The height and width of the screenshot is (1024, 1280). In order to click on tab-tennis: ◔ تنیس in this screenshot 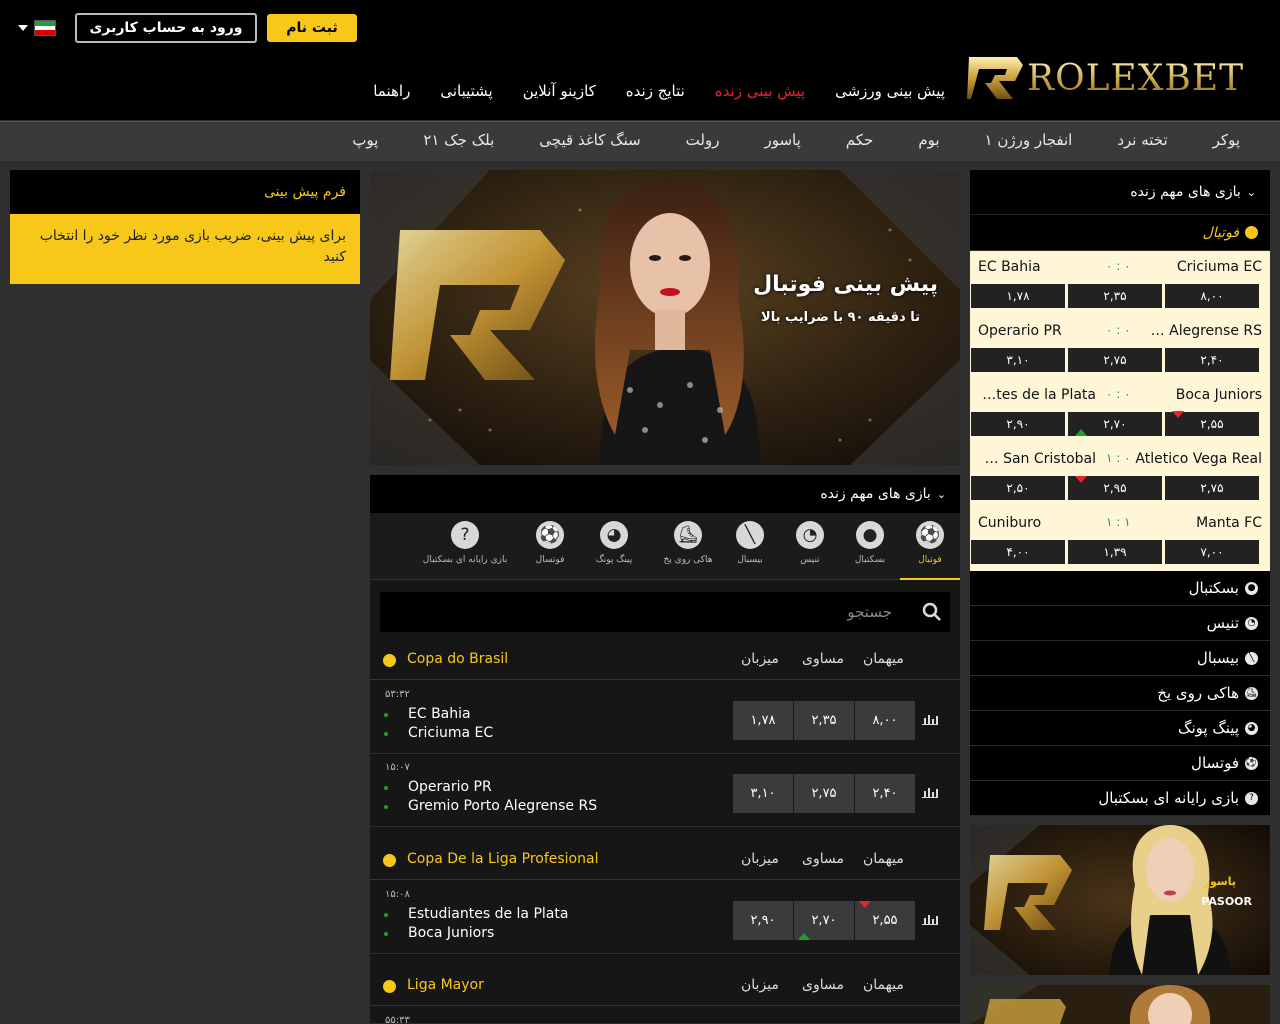, I will do `click(810, 546)`.